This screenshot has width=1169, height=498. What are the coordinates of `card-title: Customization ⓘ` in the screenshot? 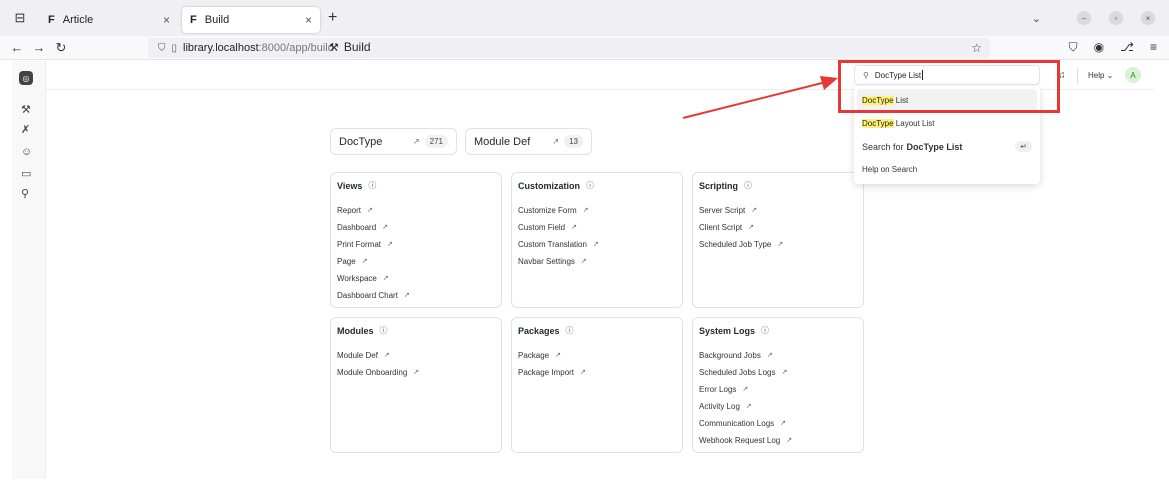 It's located at (597, 185).